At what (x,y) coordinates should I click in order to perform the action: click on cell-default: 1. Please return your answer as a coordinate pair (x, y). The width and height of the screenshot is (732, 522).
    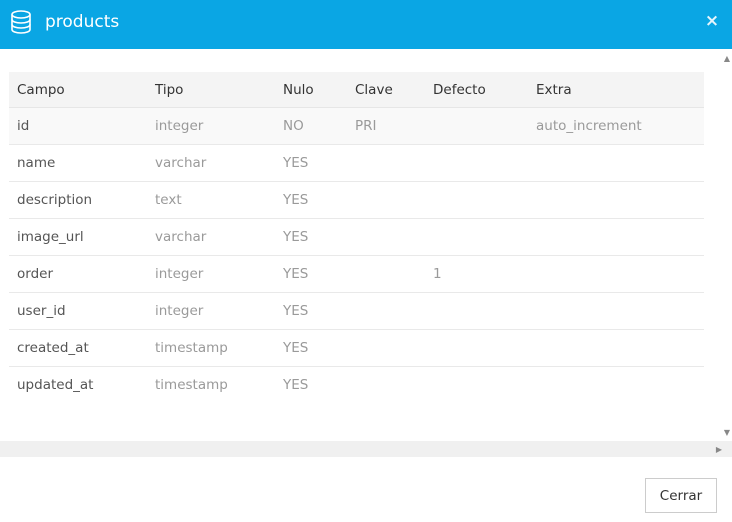
    Looking at the image, I should click on (476, 274).